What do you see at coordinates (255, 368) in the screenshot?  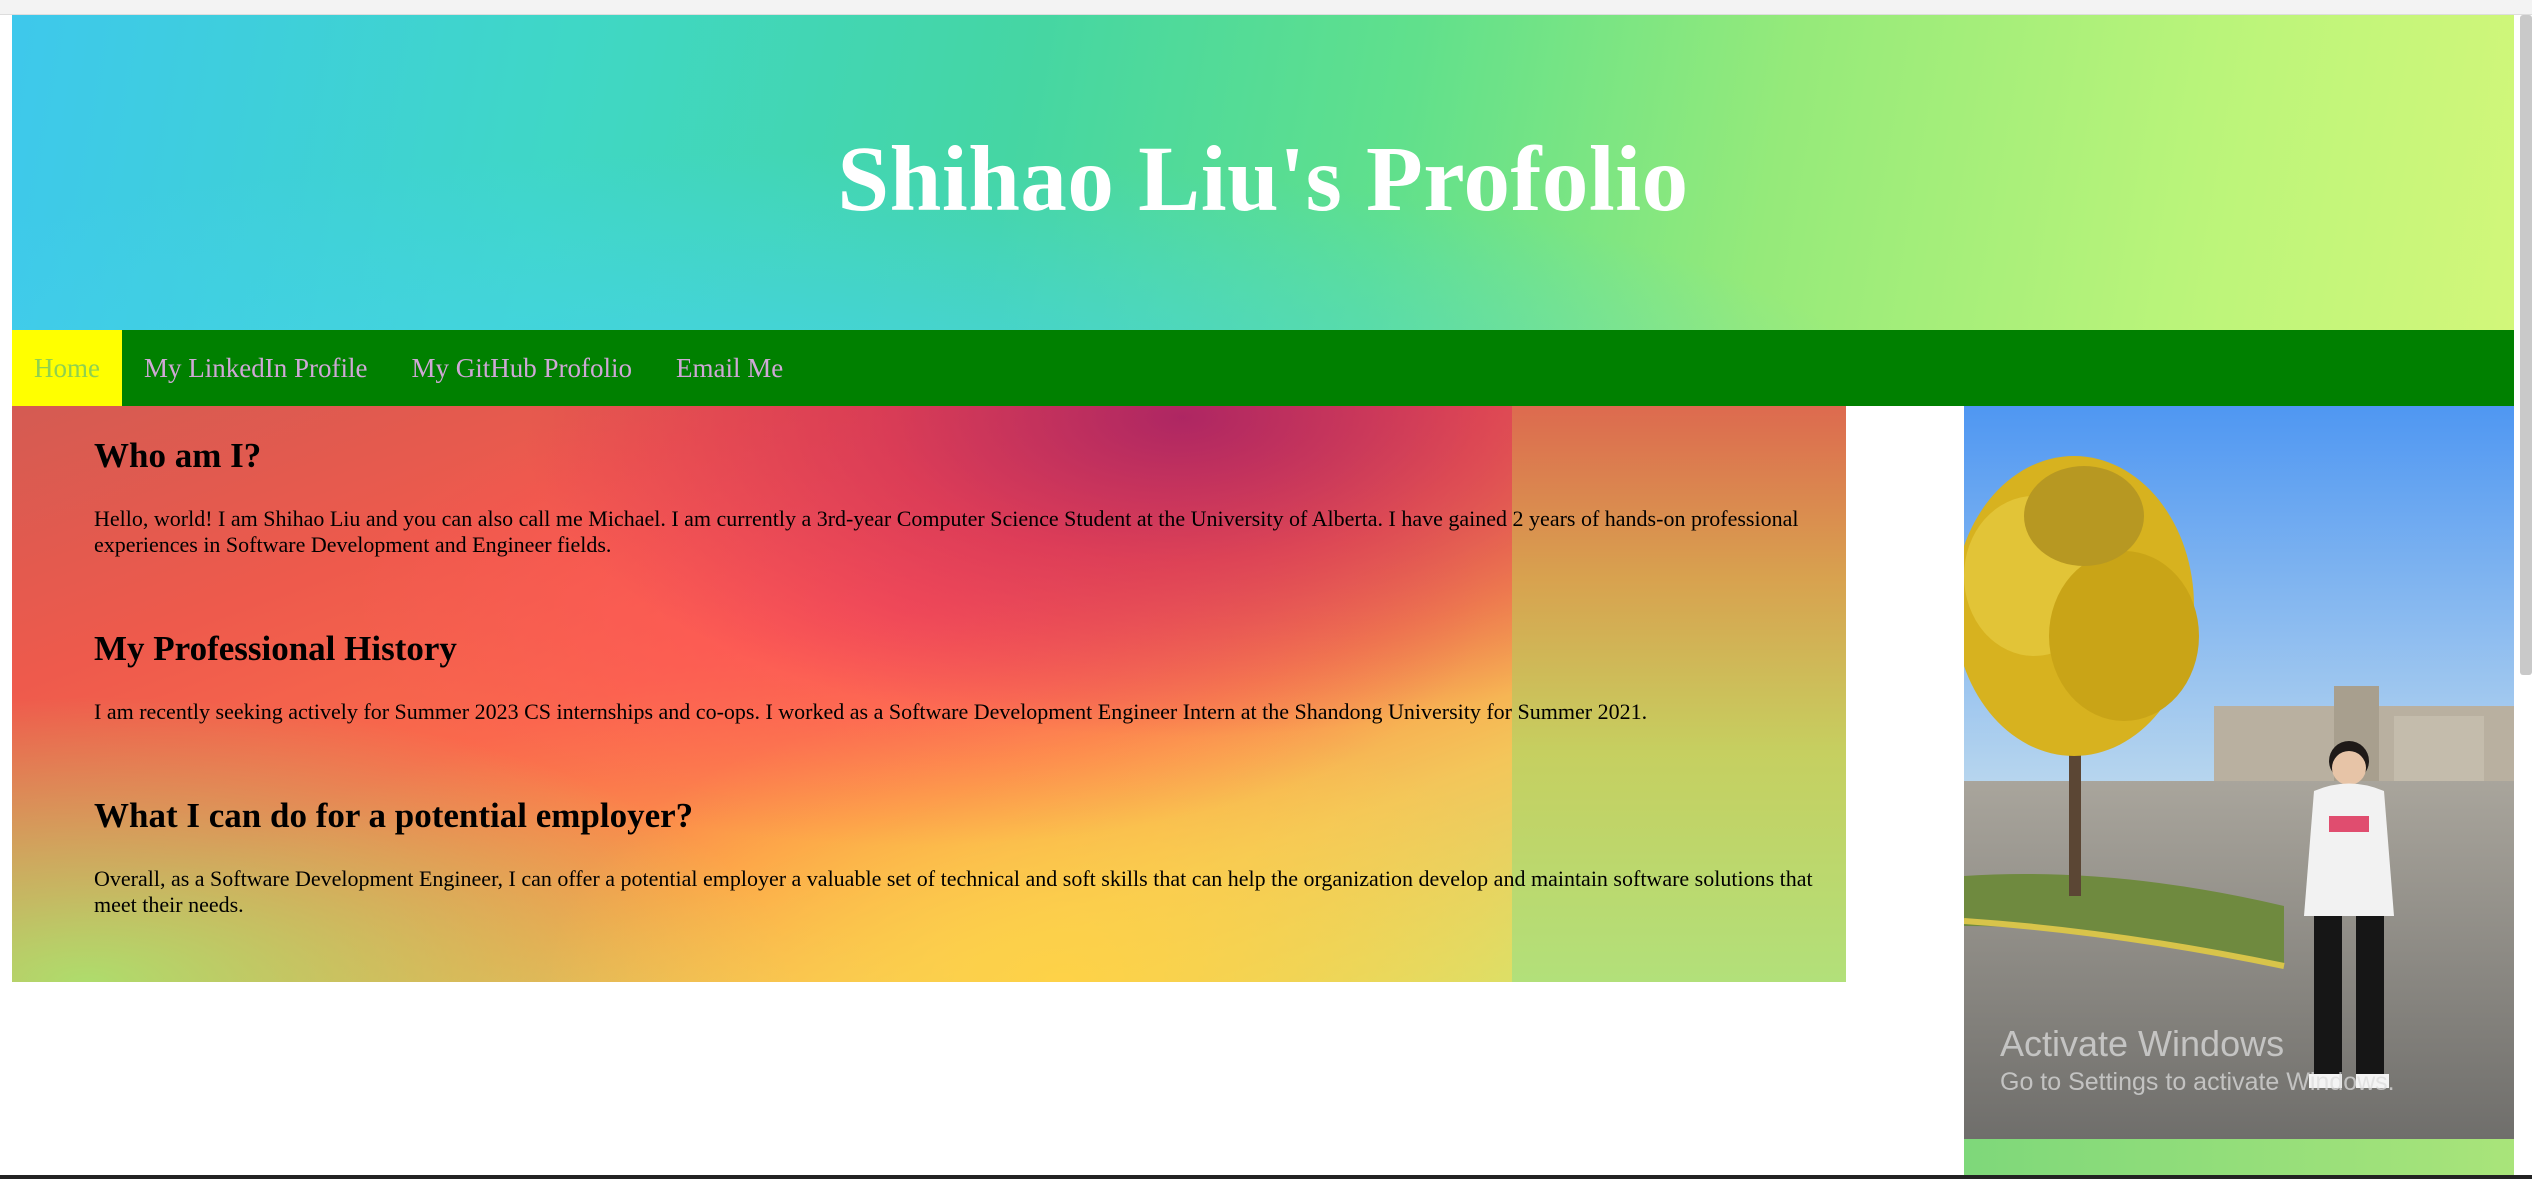 I see `nav-item-linkedin: My LinkedIn Profile` at bounding box center [255, 368].